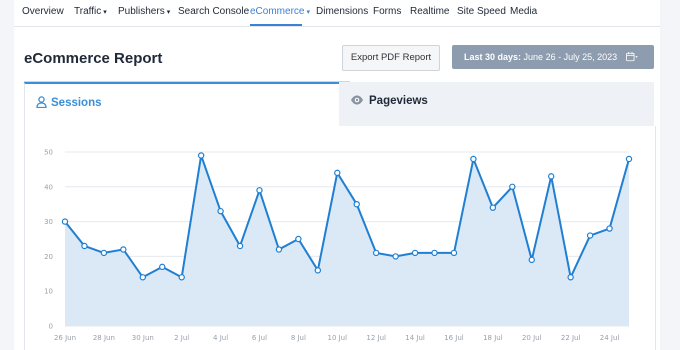  I want to click on nav-media: Media, so click(523, 12).